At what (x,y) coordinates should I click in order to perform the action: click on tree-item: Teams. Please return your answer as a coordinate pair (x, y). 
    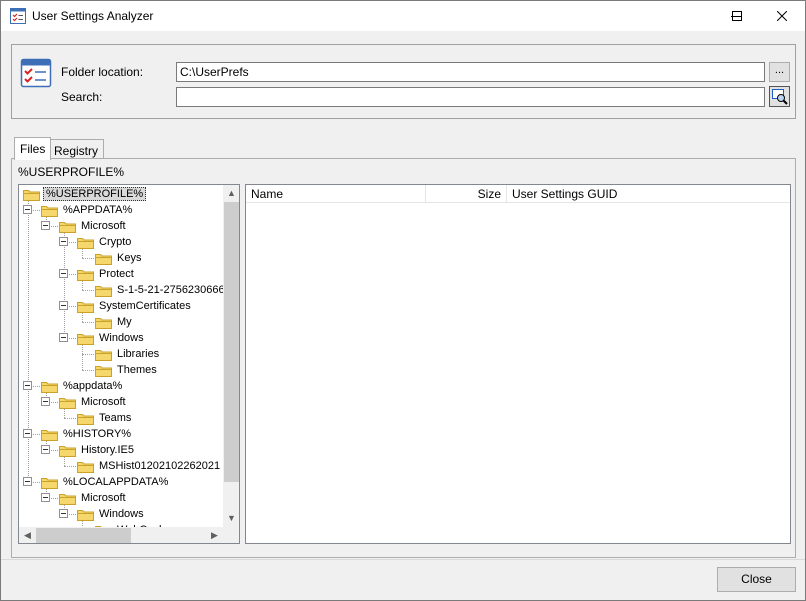
    Looking at the image, I should click on (105, 418).